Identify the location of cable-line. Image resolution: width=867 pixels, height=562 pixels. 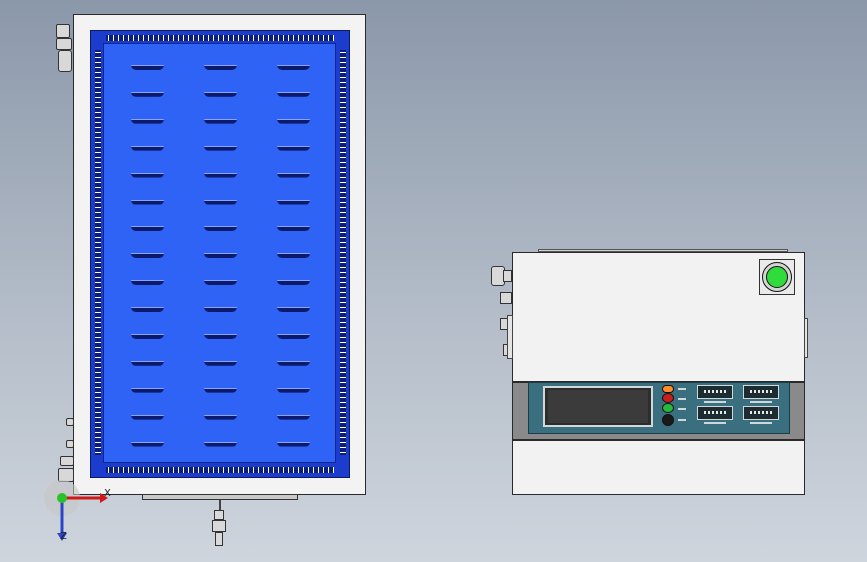
(220, 505).